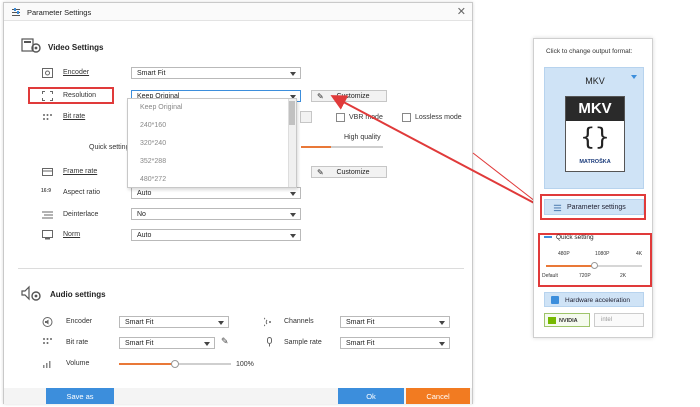  What do you see at coordinates (575, 237) in the screenshot?
I see `quick-setting-label: Quick setting` at bounding box center [575, 237].